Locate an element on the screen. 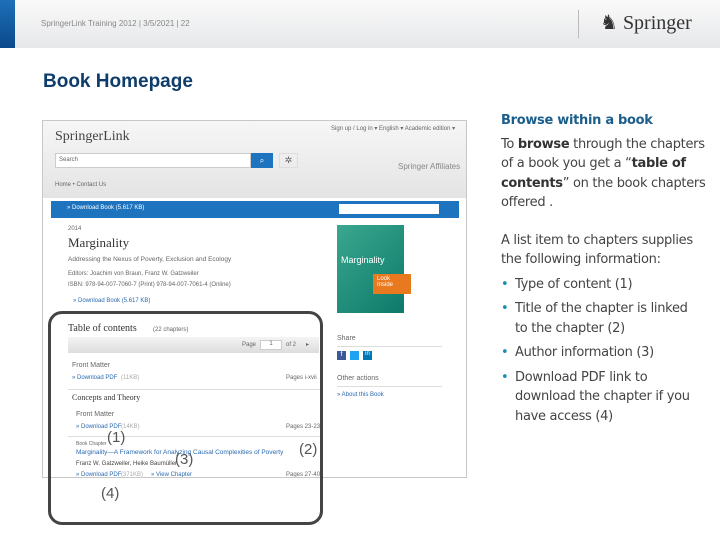 Image resolution: width=720 pixels, height=540 pixels. side-heading: Browse within a book is located at coordinates (577, 120).